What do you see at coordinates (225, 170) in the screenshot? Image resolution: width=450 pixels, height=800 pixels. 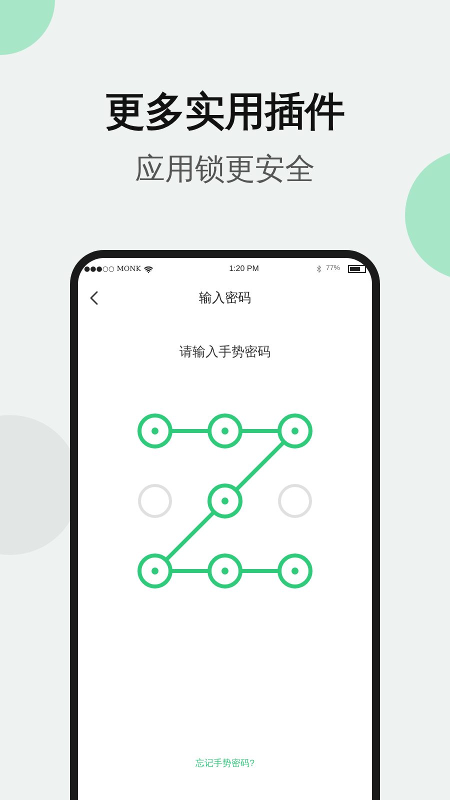 I see `subheadline: 应用锁更安全` at bounding box center [225, 170].